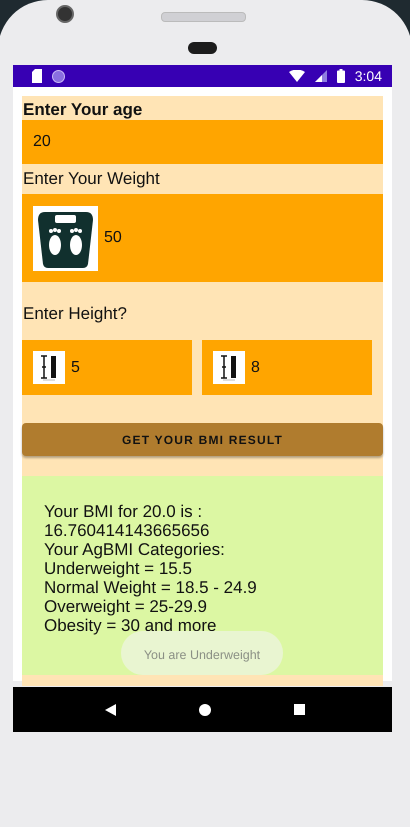  What do you see at coordinates (202, 439) in the screenshot?
I see `result-button: GET YOUR BMI RESULT` at bounding box center [202, 439].